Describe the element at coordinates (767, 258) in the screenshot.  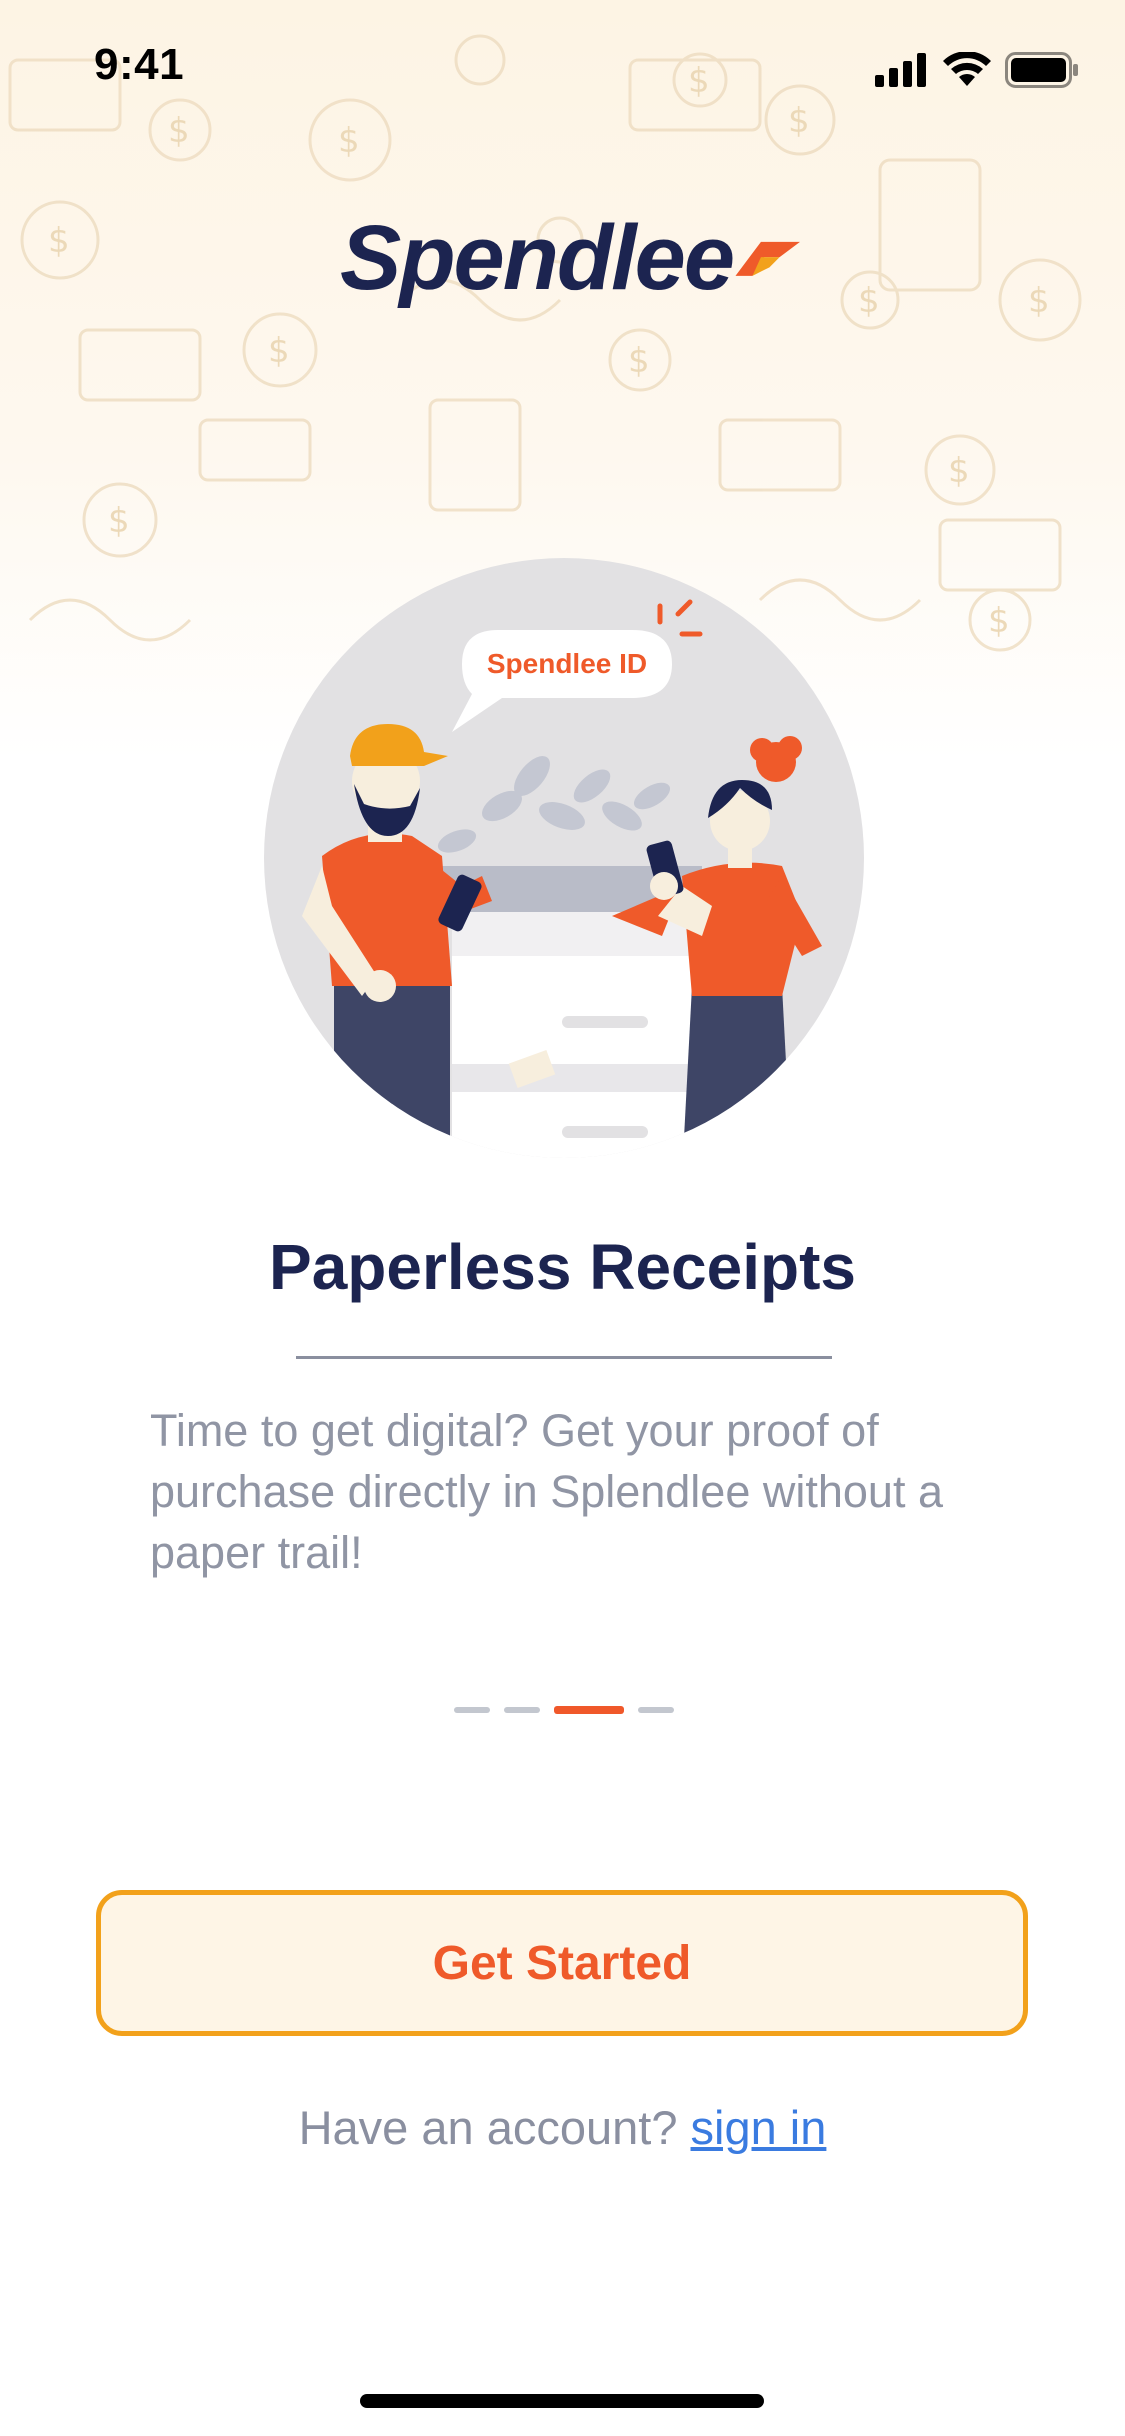
I see `brand-swoosh-icon` at that location.